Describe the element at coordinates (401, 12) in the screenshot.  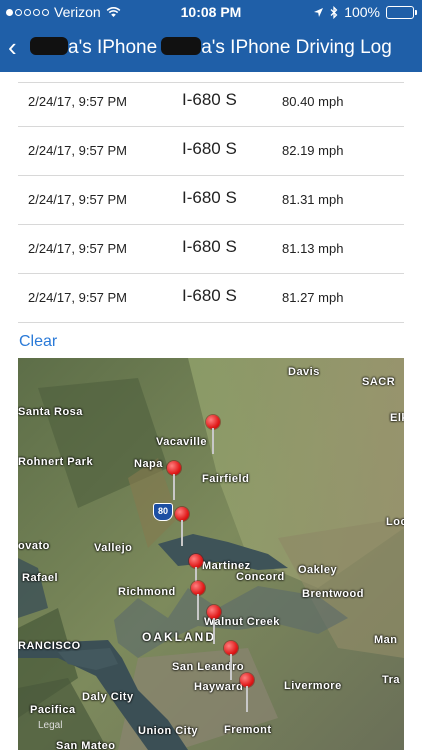
I see `battery-icon` at that location.